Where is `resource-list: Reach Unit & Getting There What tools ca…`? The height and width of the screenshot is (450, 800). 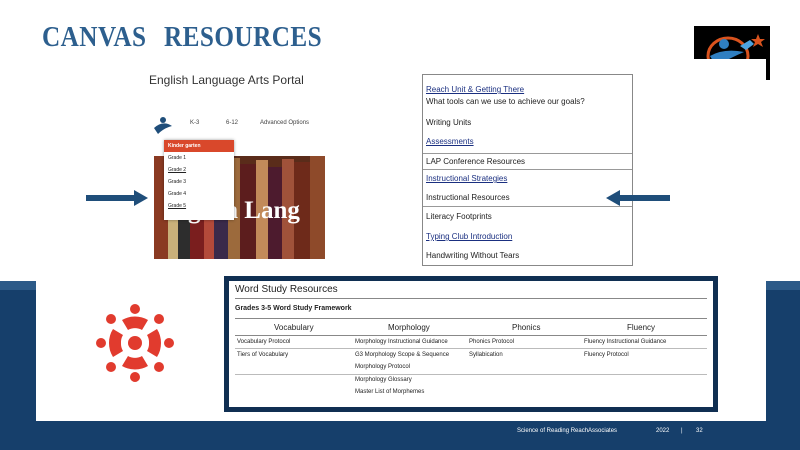 resource-list: Reach Unit & Getting There What tools ca… is located at coordinates (527, 170).